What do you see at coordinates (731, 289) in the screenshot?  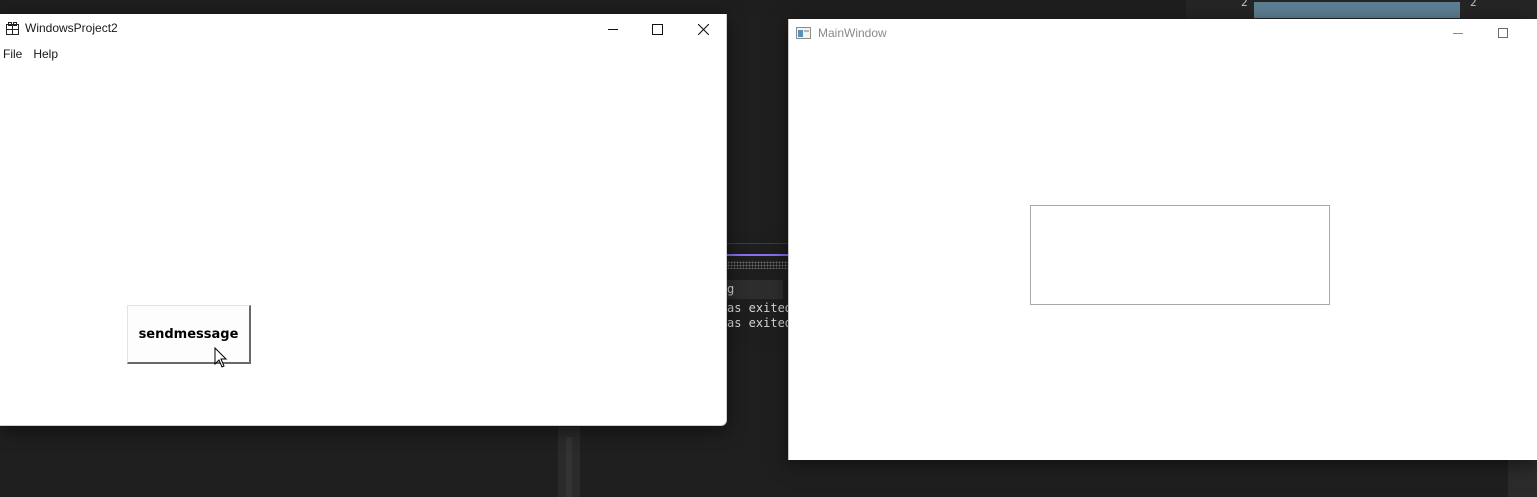 I see `output-line: g` at bounding box center [731, 289].